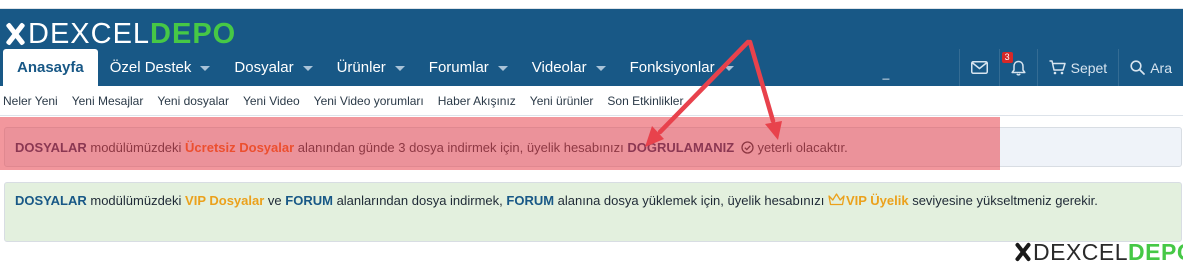  Describe the element at coordinates (559, 67) in the screenshot. I see `nav-tab-label: Videolar` at that location.